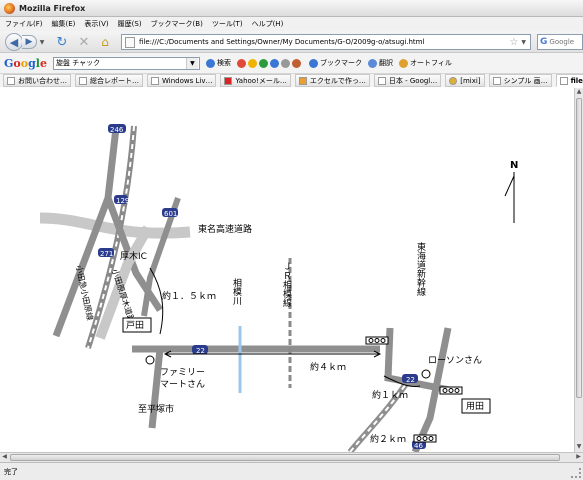  What do you see at coordinates (122, 201) in the screenshot?
I see `svg-text: 129` at bounding box center [122, 201].